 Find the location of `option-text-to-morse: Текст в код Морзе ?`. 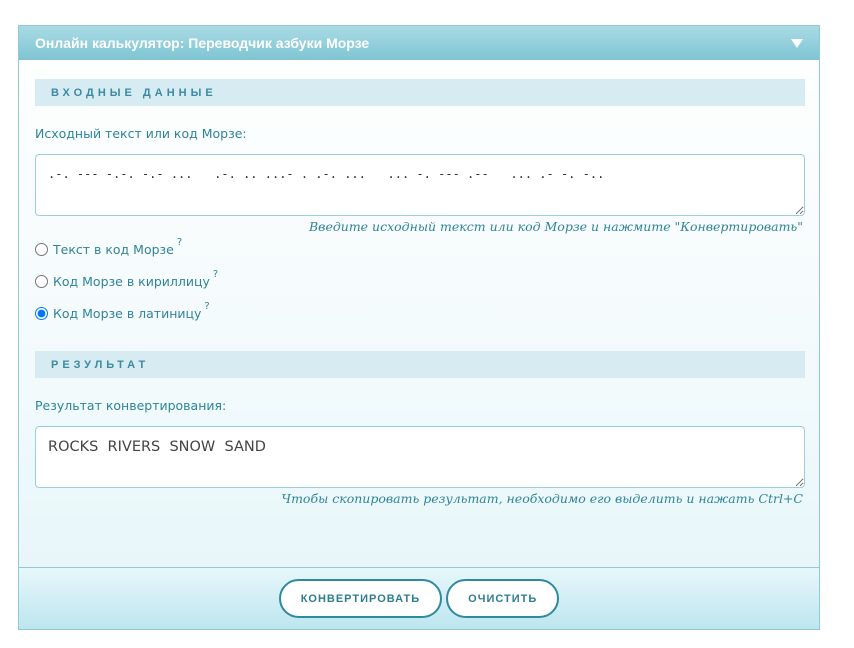

option-text-to-morse: Текст в код Морзе ? is located at coordinates (108, 247).